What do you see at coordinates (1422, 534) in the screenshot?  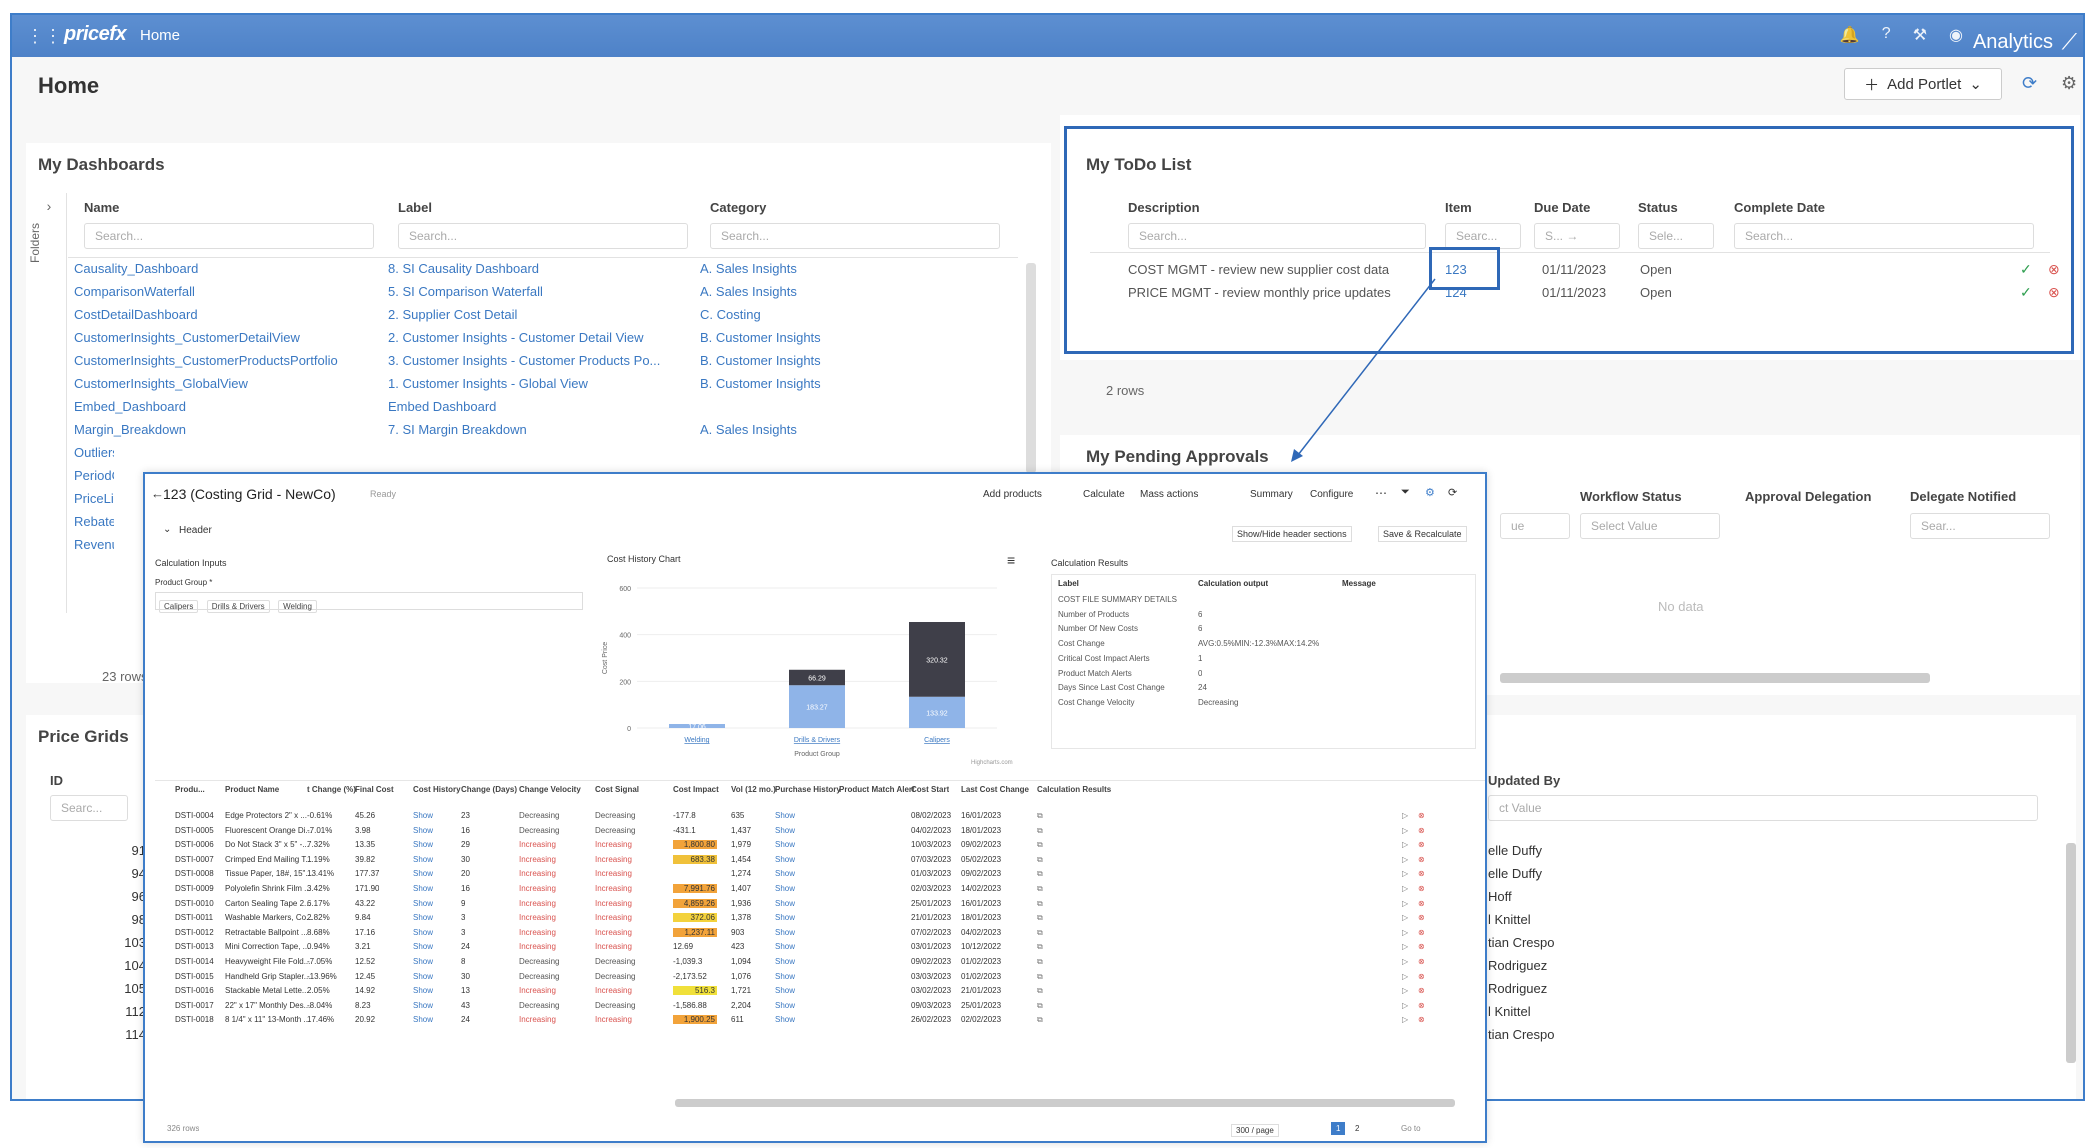 I see `save-recalculate-button: Save & Recalculate` at bounding box center [1422, 534].